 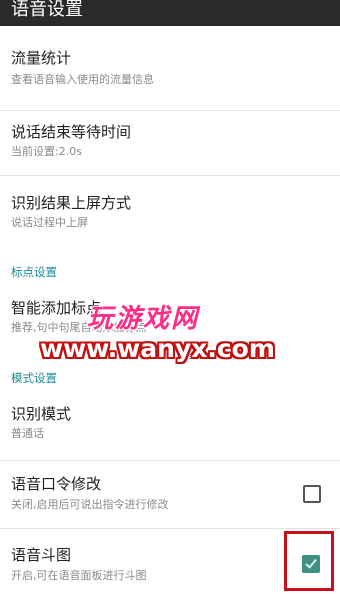 What do you see at coordinates (49, 222) in the screenshot?
I see `setting-subtitle: 说话过程中上屏` at bounding box center [49, 222].